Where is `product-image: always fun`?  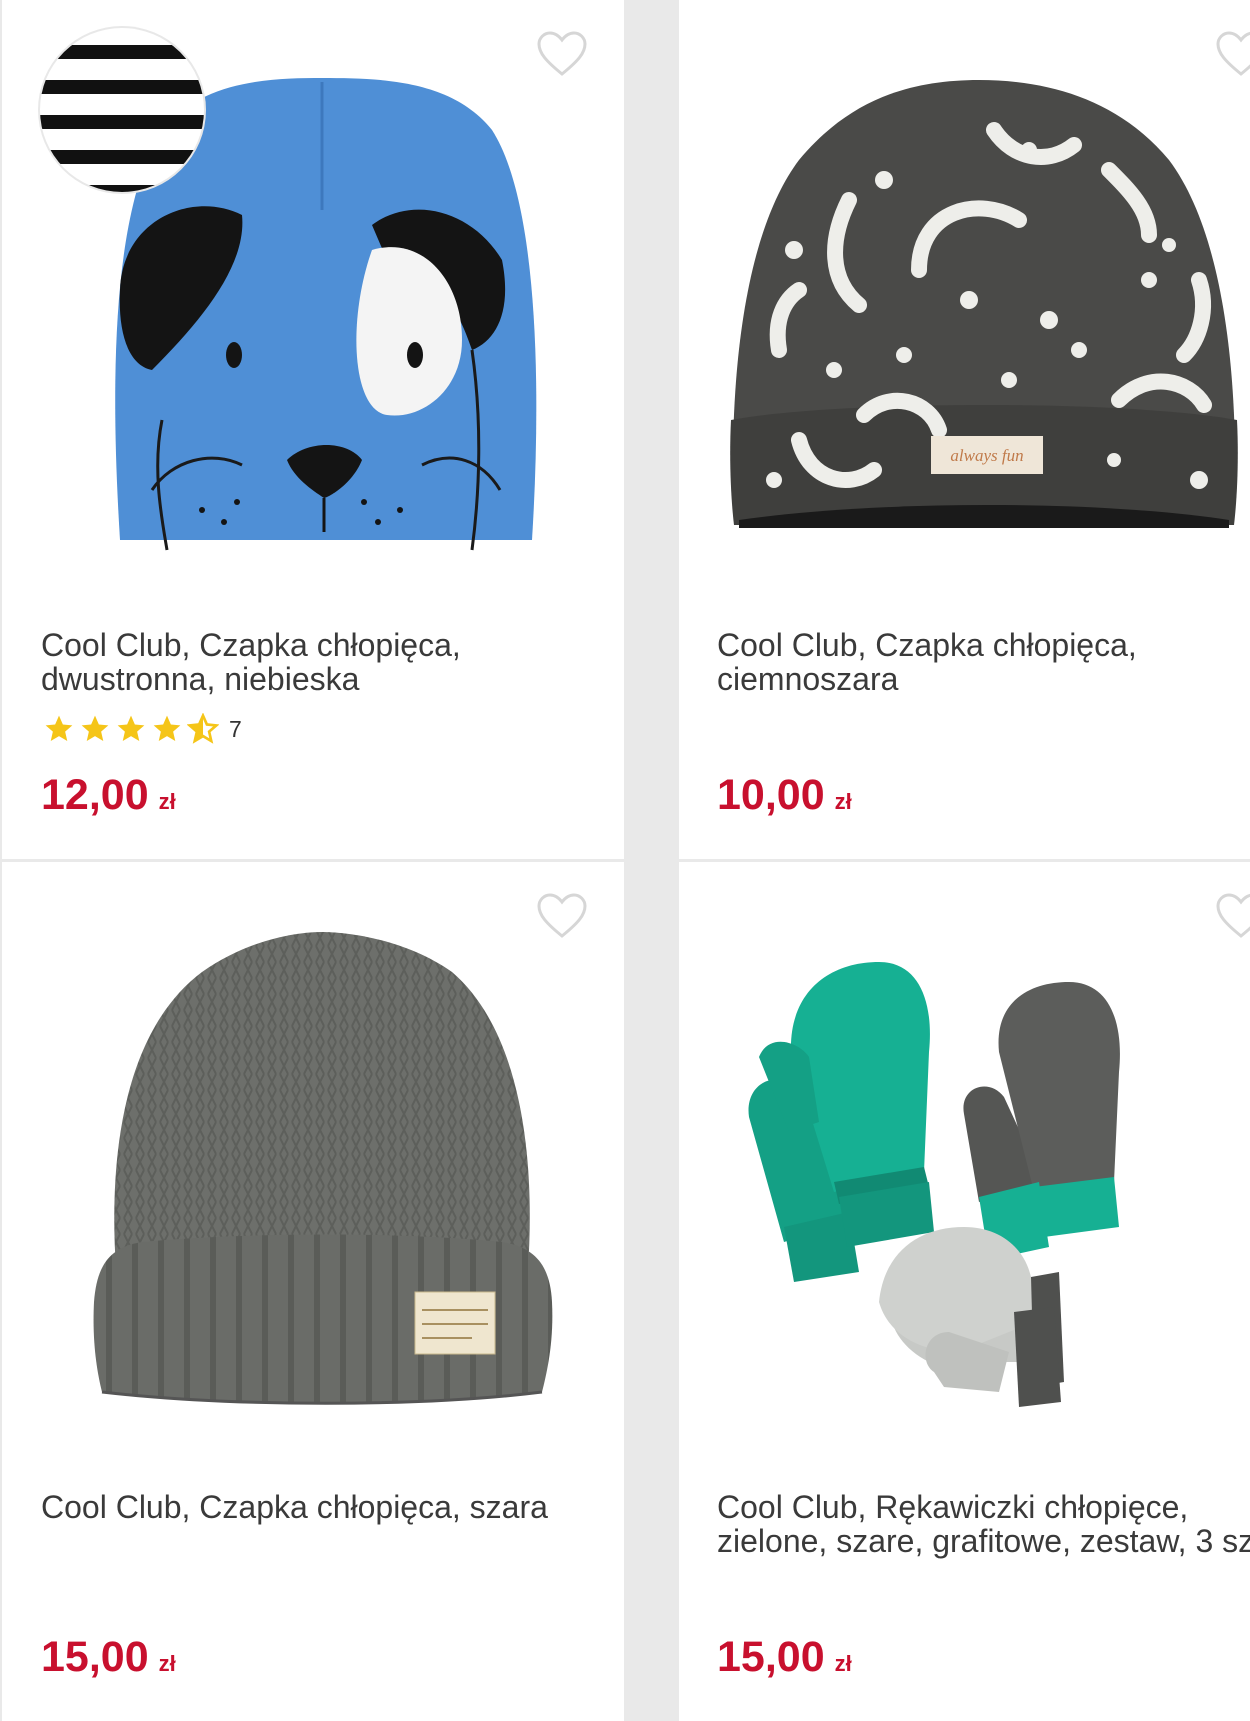 product-image: always fun is located at coordinates (964, 290).